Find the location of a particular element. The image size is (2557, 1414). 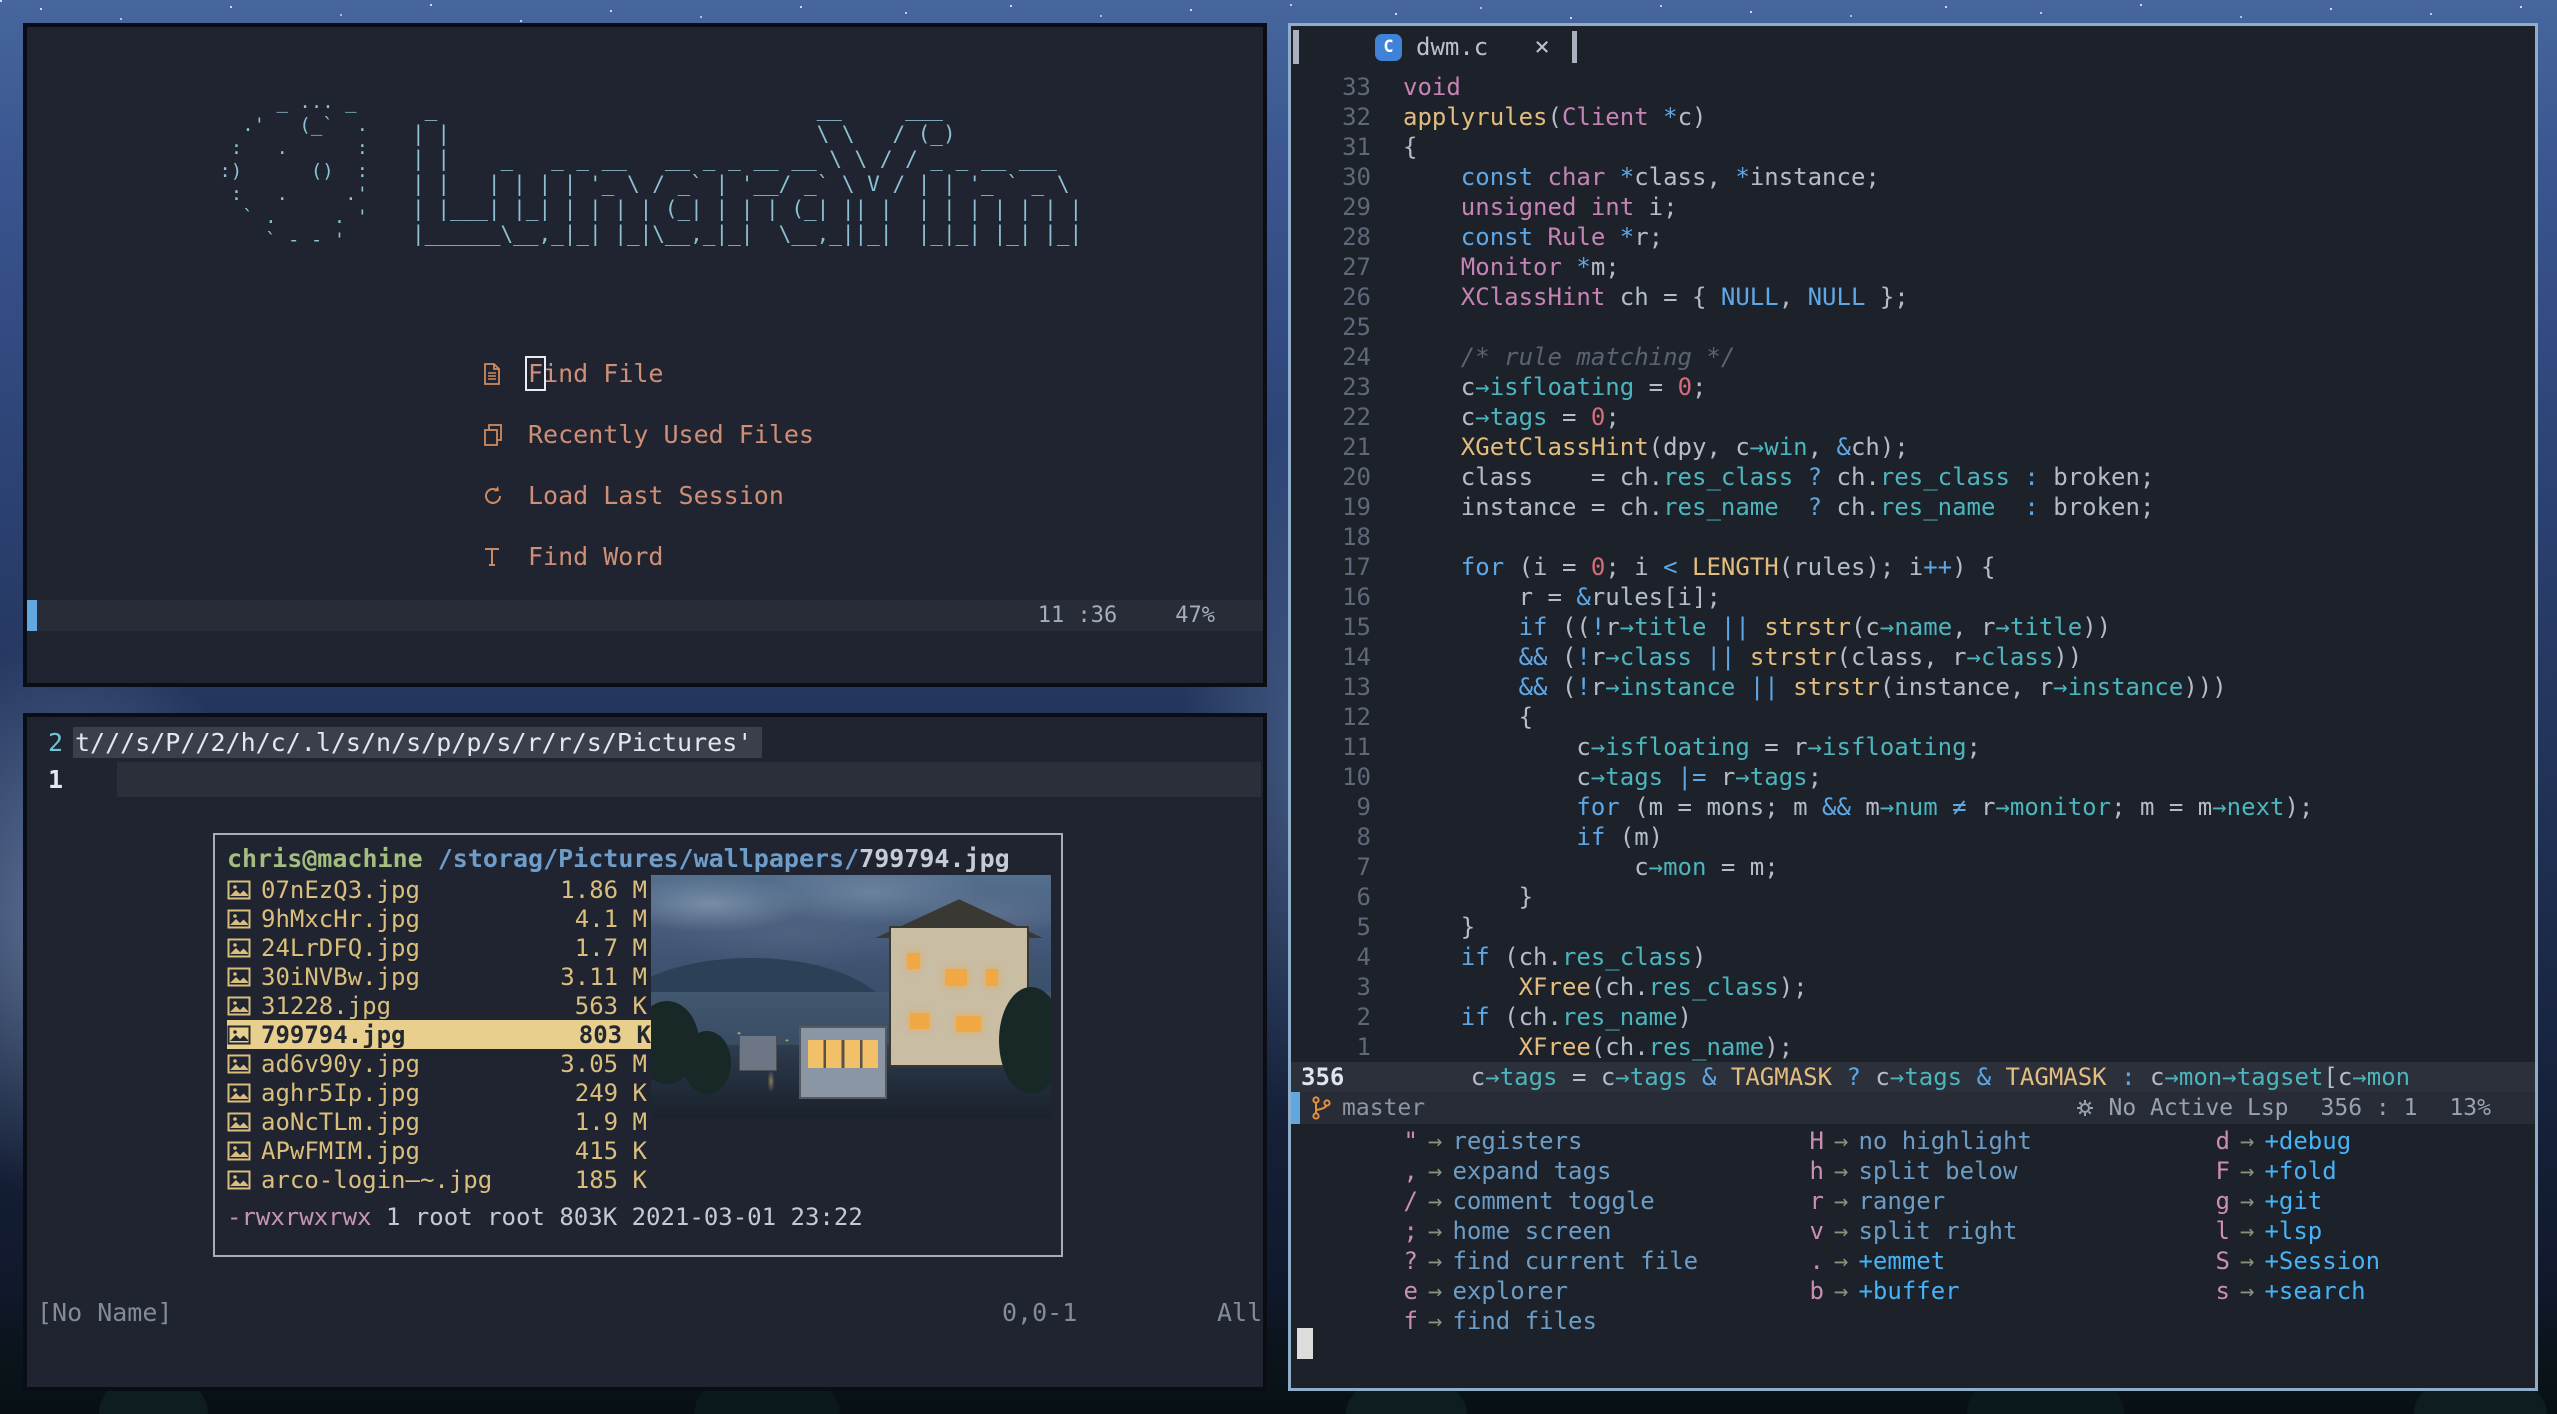

code-line: 12 { is located at coordinates (1913, 717).